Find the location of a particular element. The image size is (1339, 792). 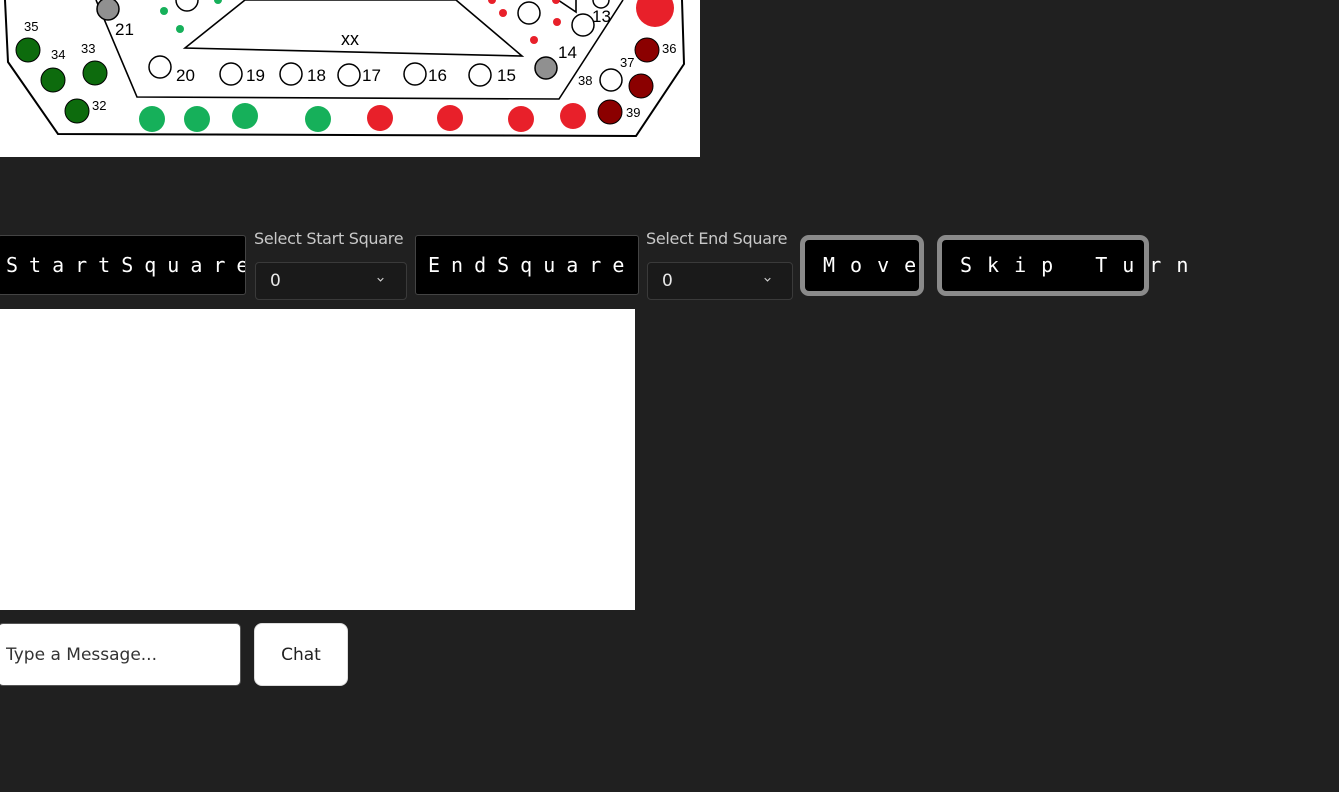

message-input is located at coordinates (120, 654).